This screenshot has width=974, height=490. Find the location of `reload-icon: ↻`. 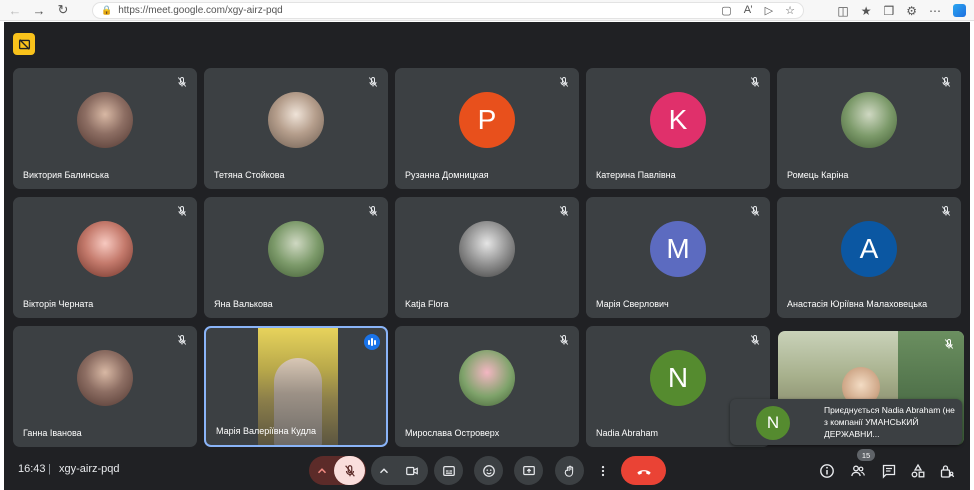

reload-icon: ↻ is located at coordinates (63, 10).